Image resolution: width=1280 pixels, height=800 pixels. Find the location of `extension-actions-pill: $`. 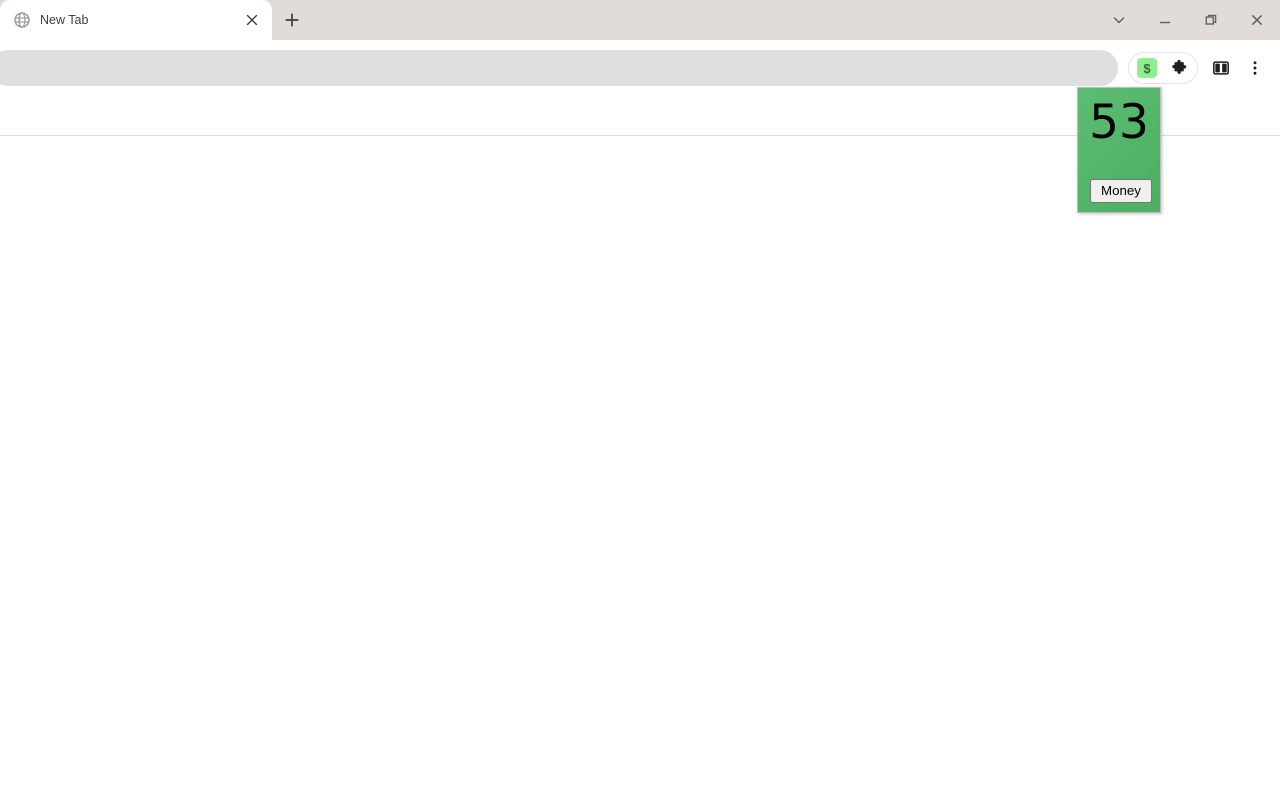

extension-actions-pill: $ is located at coordinates (1163, 68).